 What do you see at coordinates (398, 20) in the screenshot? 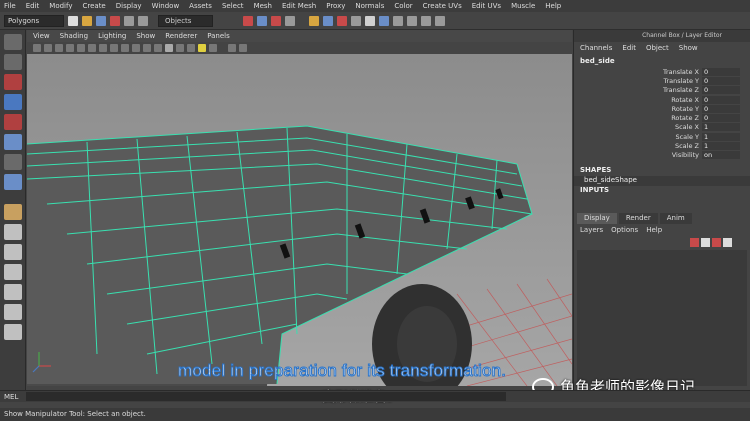
I see `sidebar-toggle-icon` at bounding box center [398, 20].